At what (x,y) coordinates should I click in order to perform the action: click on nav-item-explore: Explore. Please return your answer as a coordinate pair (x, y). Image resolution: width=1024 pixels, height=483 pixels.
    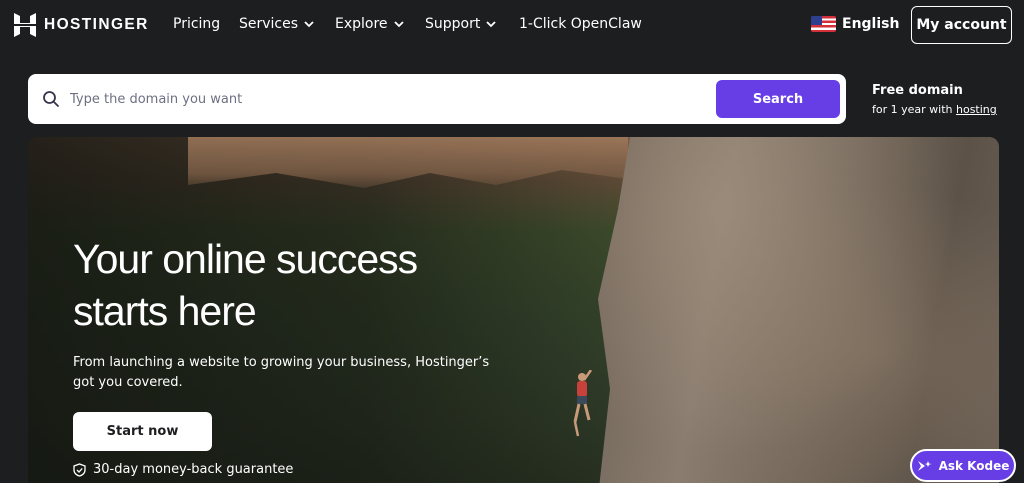
    Looking at the image, I should click on (370, 24).